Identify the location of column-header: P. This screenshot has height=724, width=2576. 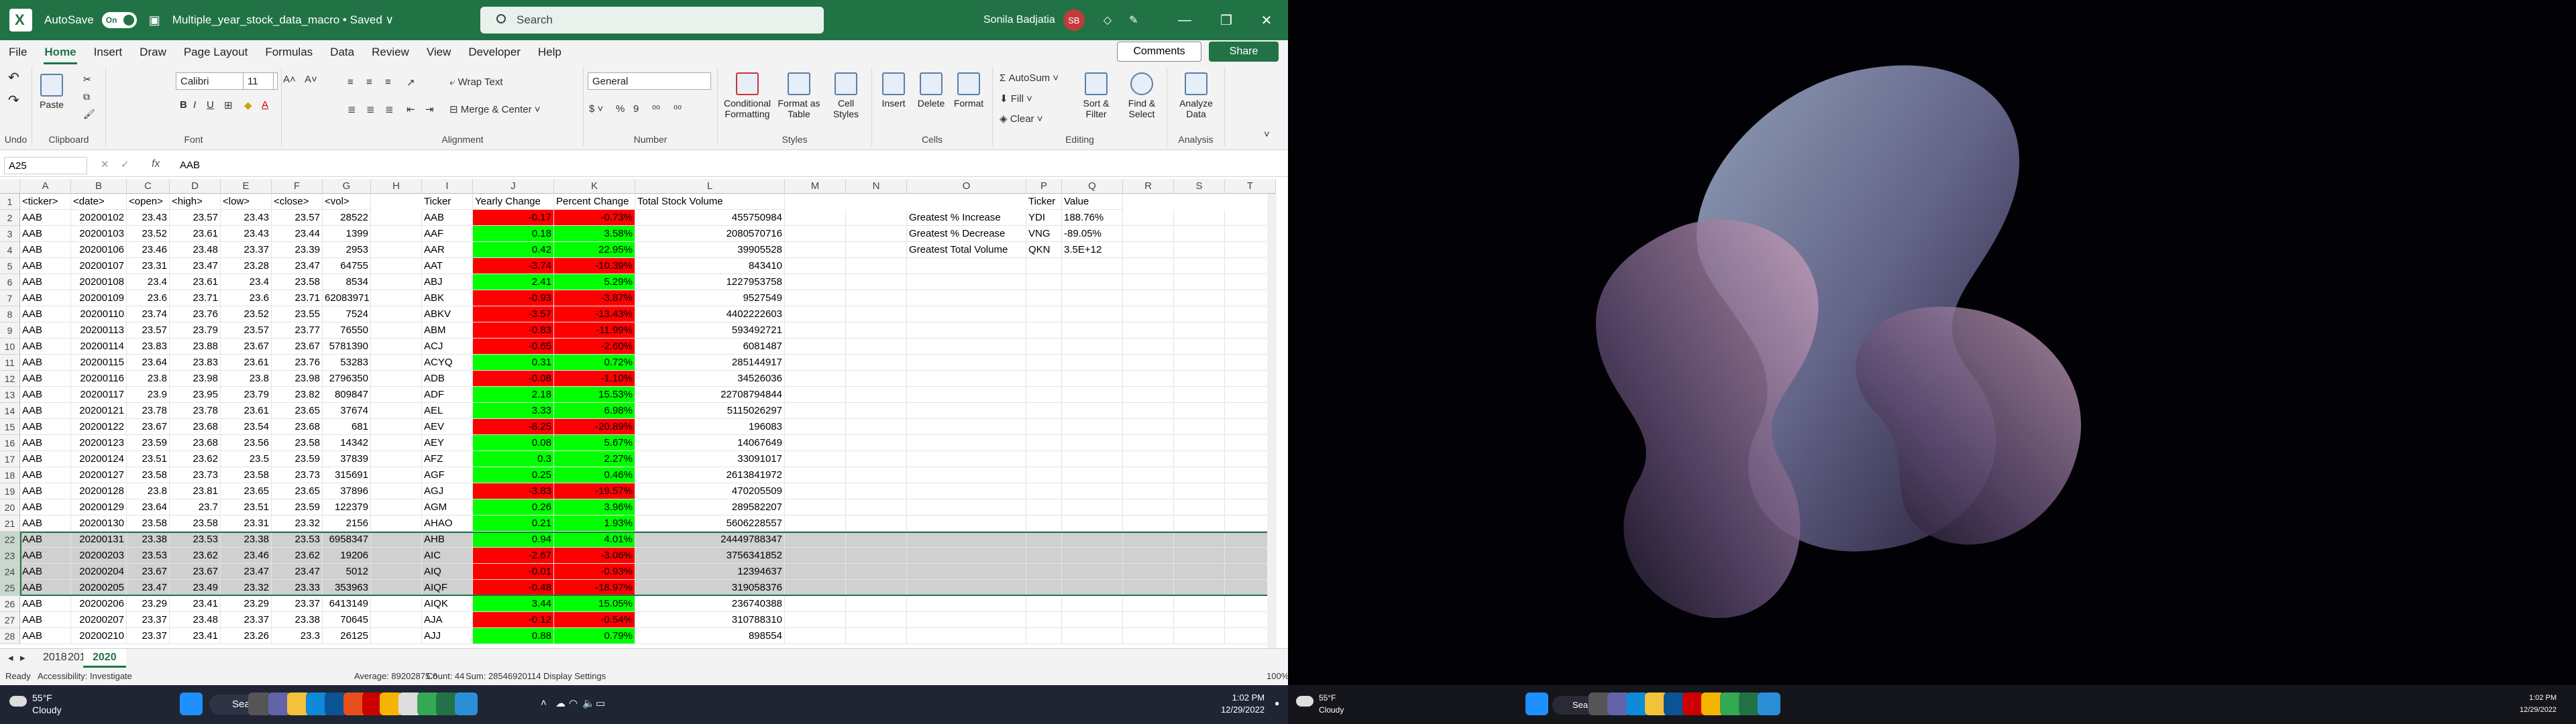
(1044, 186).